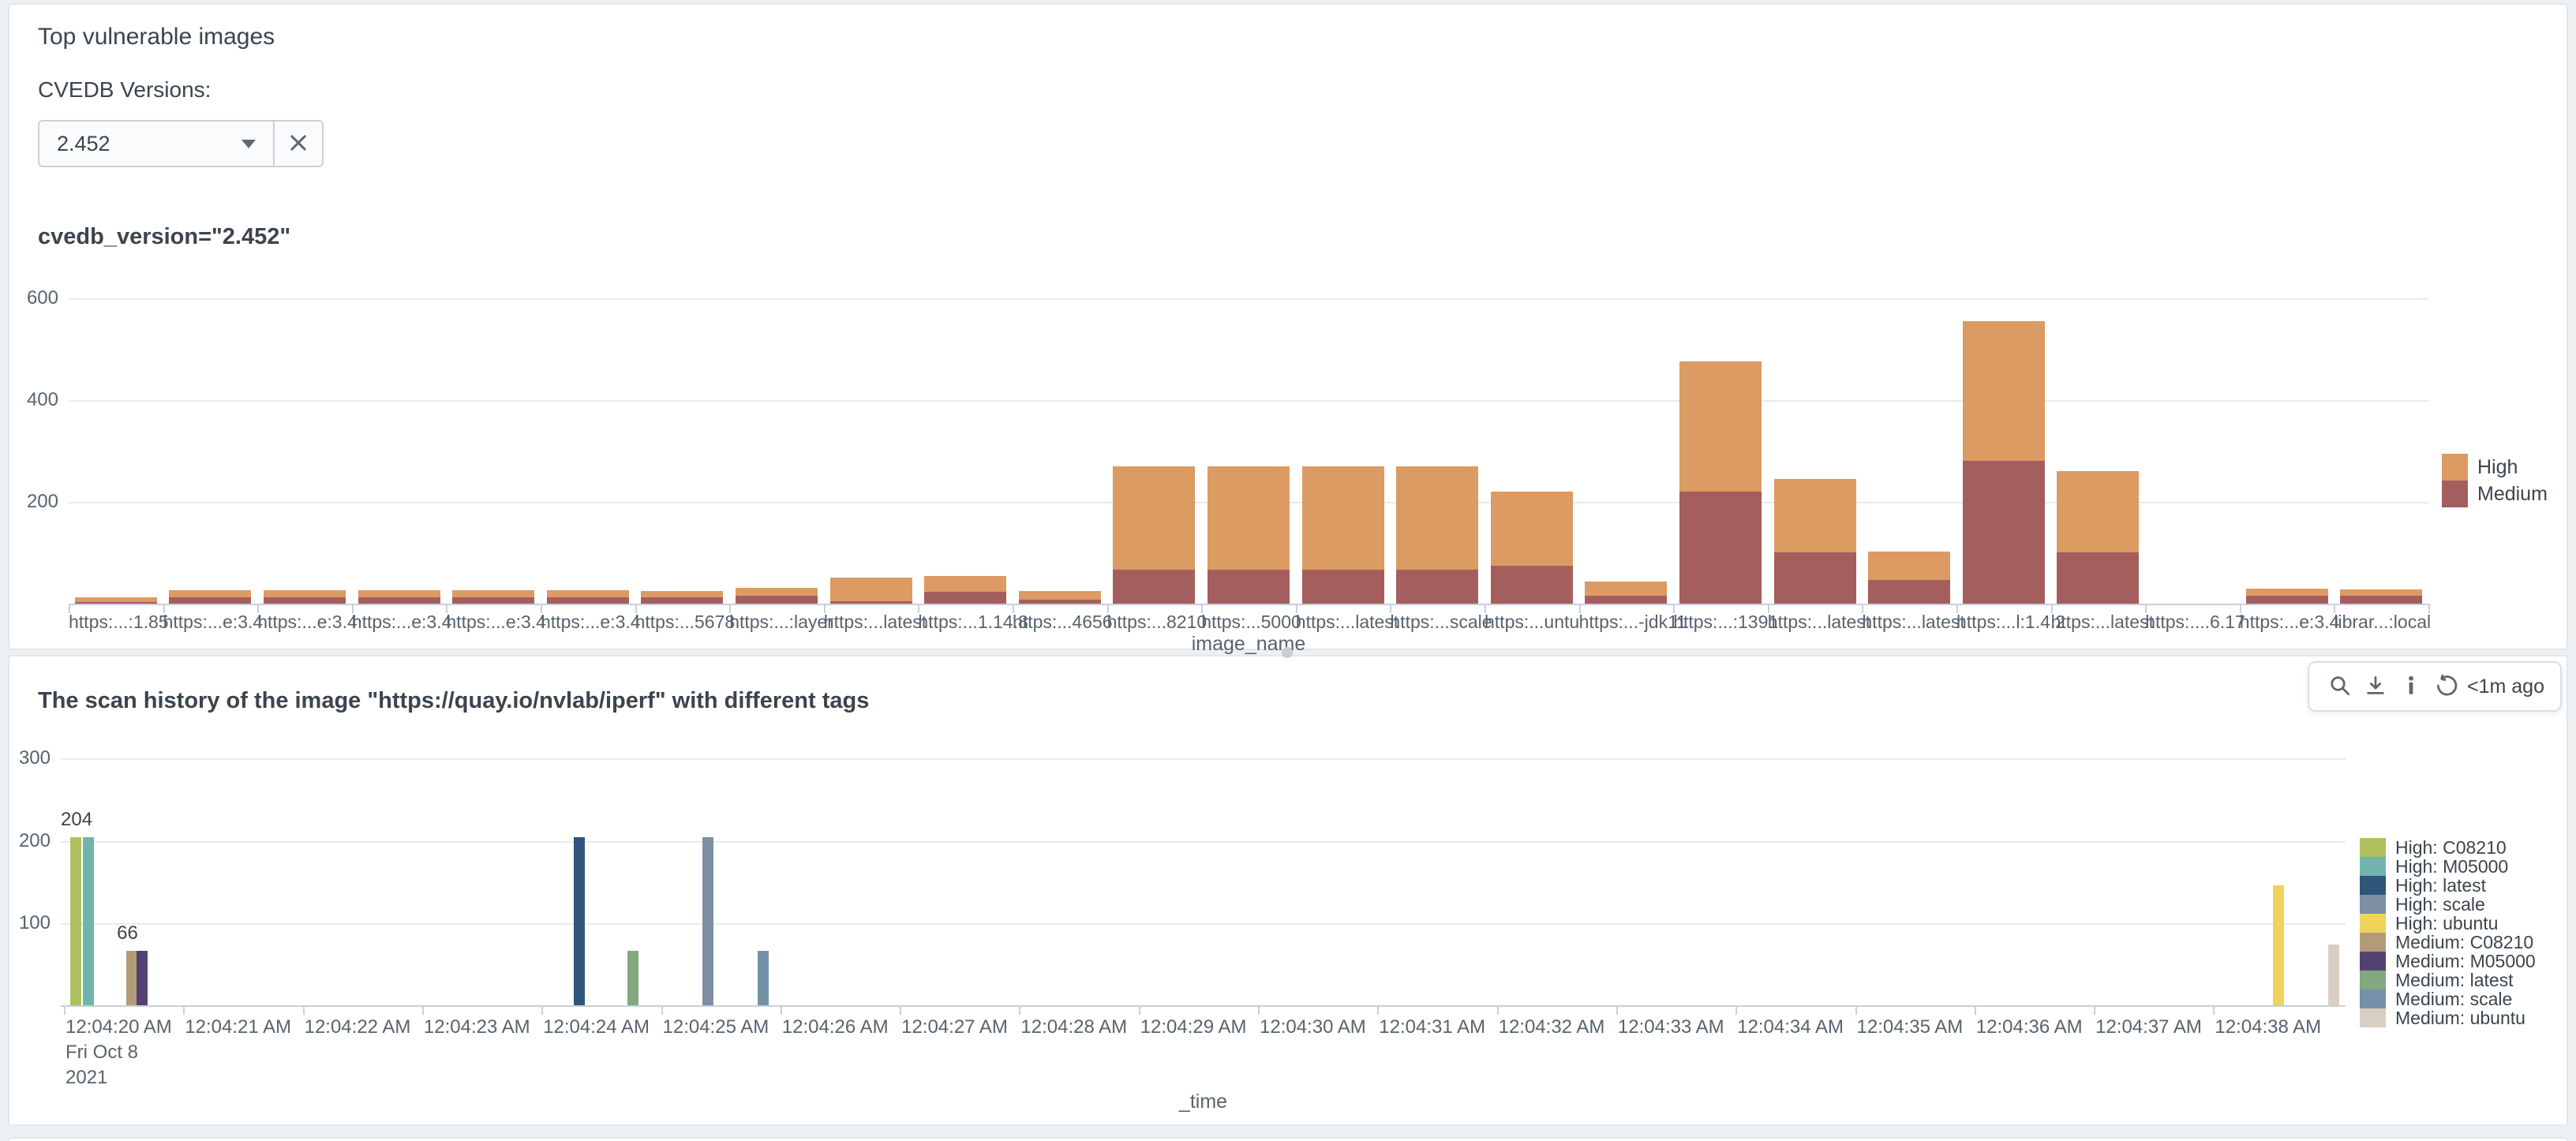 The height and width of the screenshot is (1141, 2576). I want to click on legend-item: High: ubuntu, so click(2448, 923).